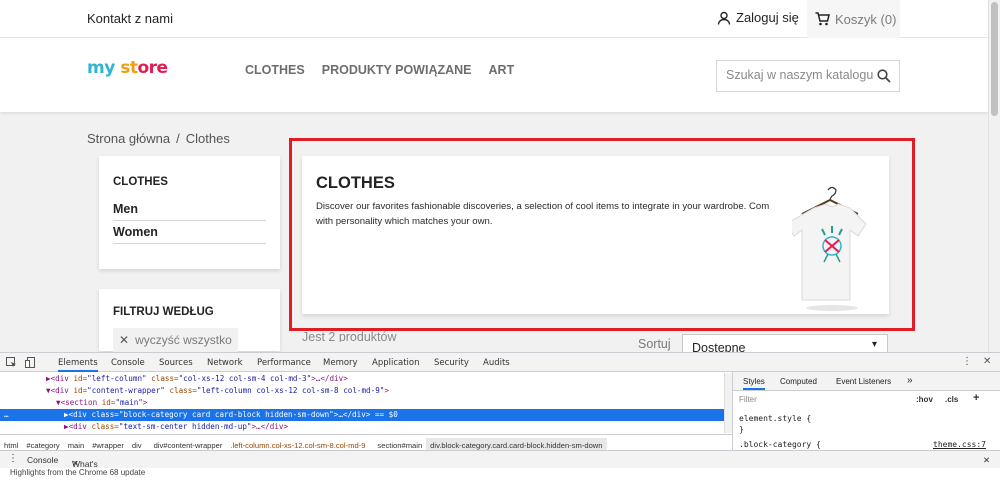 The width and height of the screenshot is (1000, 480). What do you see at coordinates (399, 444) in the screenshot?
I see `dom-crumb: section#main` at bounding box center [399, 444].